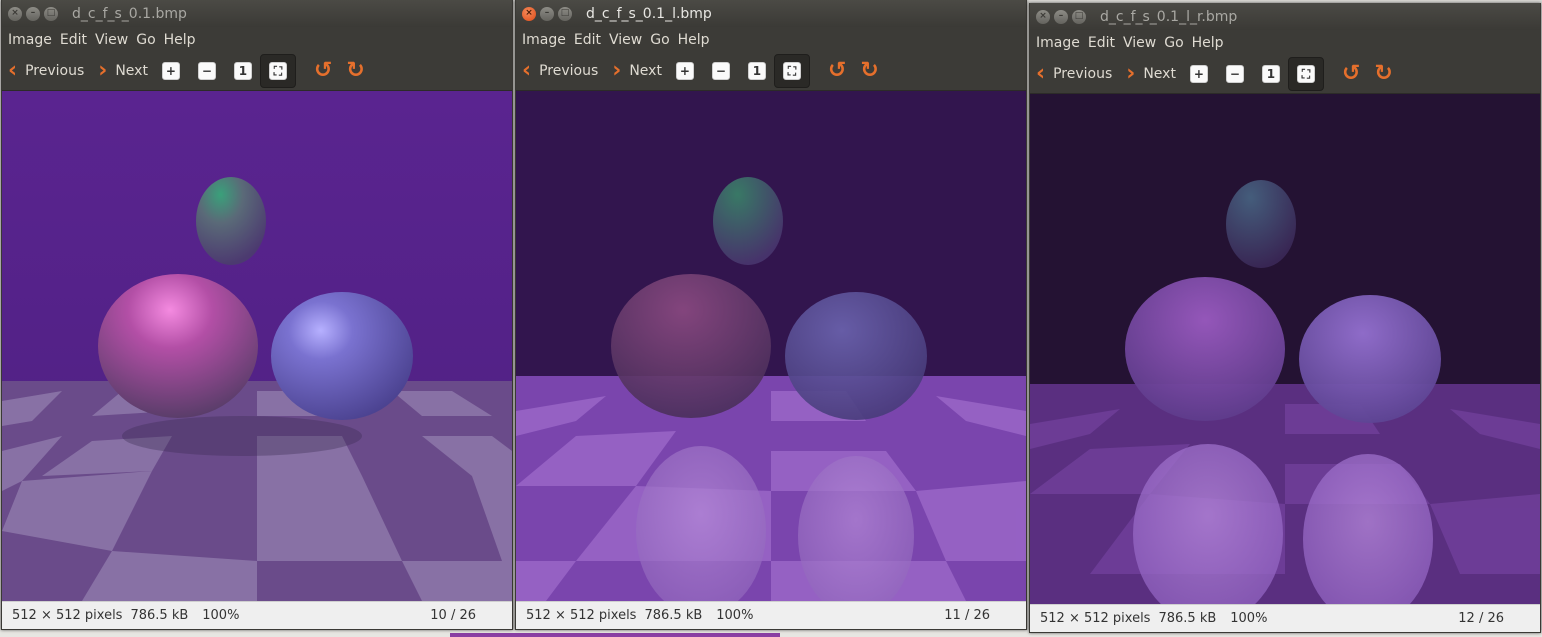 This screenshot has height=637, width=1542. What do you see at coordinates (615, 635) in the screenshot?
I see `taskbar-accent` at bounding box center [615, 635].